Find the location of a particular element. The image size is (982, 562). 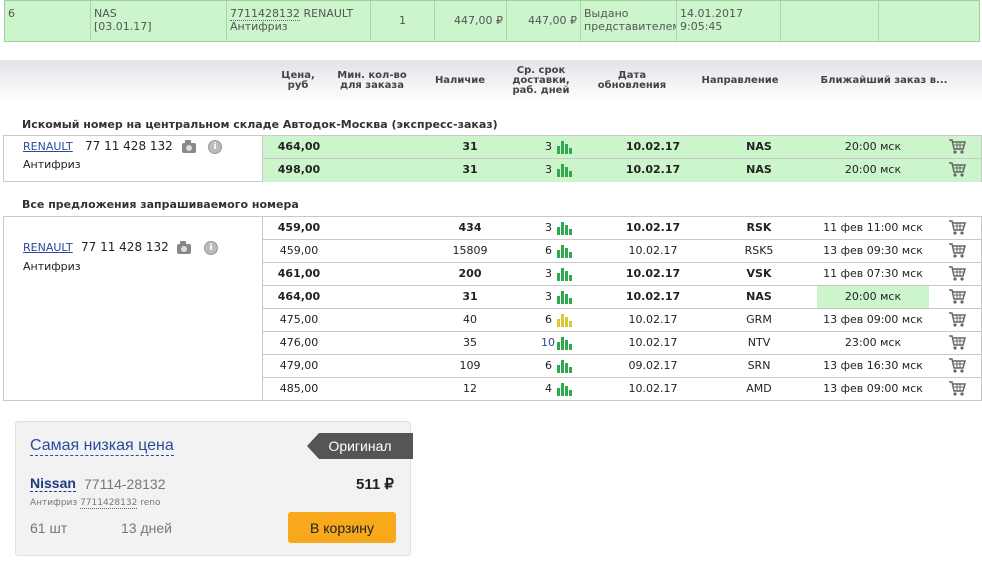

order-status-value: Выдано представителем is located at coordinates (630, 20).